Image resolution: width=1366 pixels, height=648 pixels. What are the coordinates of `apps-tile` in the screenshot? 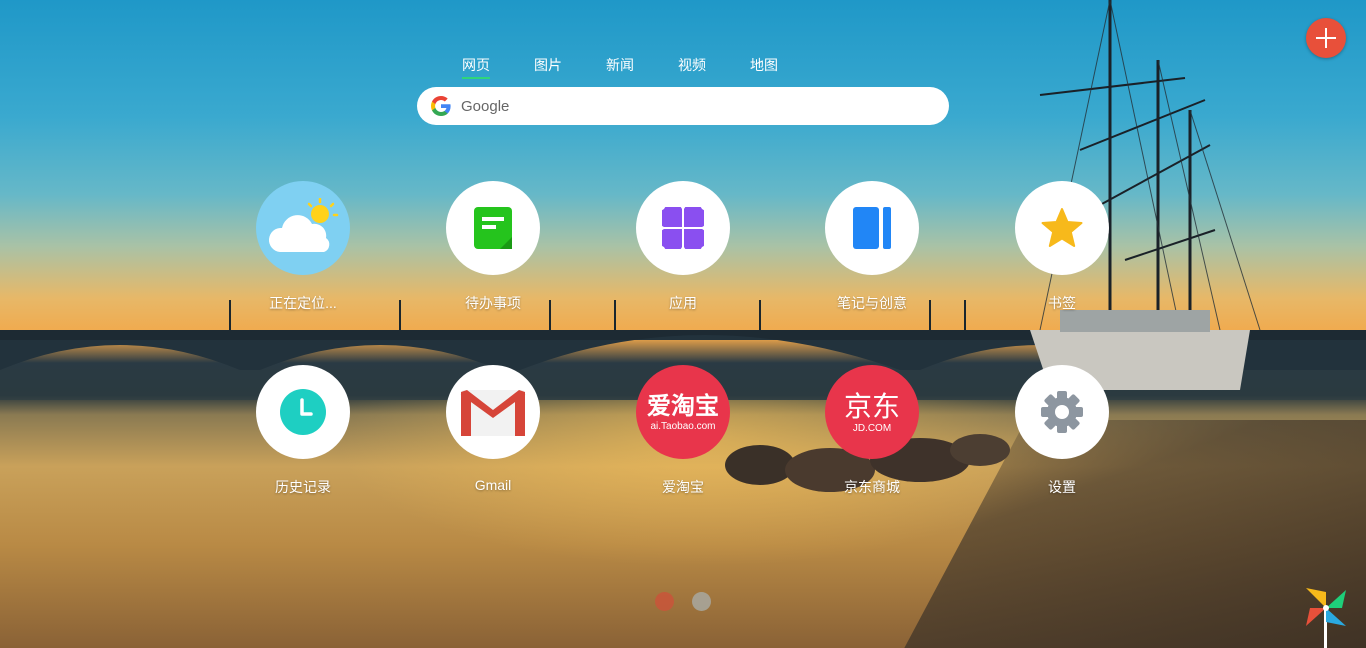 It's located at (683, 228).